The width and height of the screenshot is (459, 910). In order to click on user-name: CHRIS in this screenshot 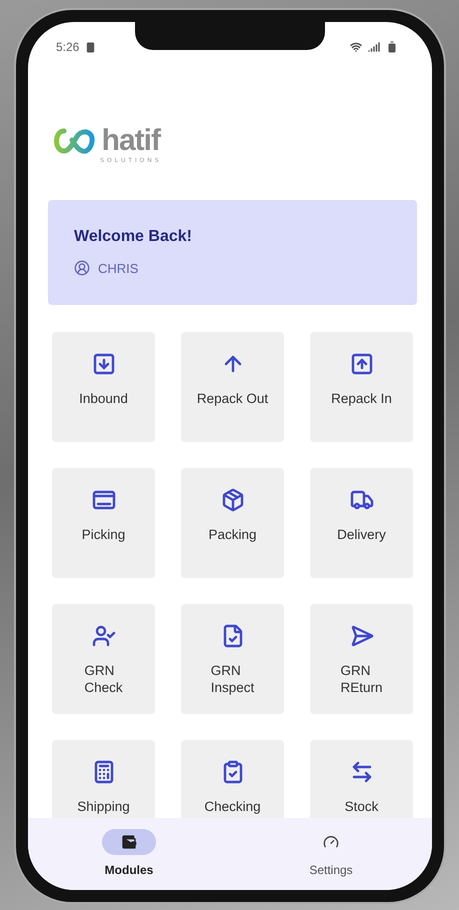, I will do `click(118, 268)`.